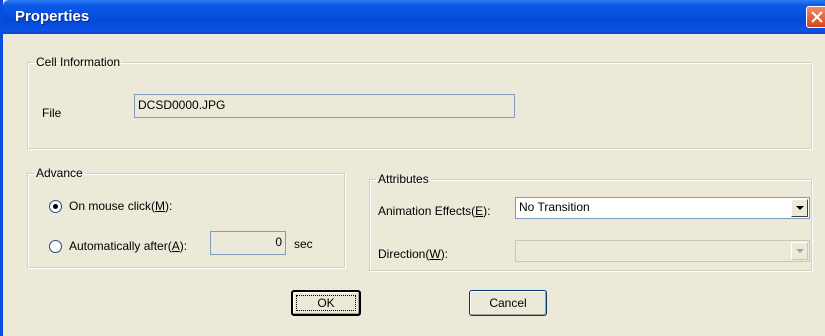 This screenshot has width=825, height=336. Describe the element at coordinates (59, 173) in the screenshot. I see `advance-legend: Advance` at that location.